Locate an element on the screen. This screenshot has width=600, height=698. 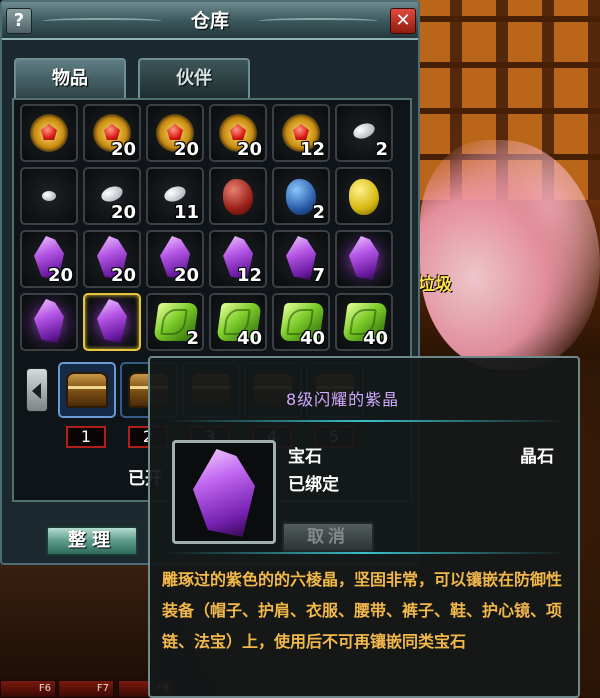
window-title: 仓库 is located at coordinates (209, 21).